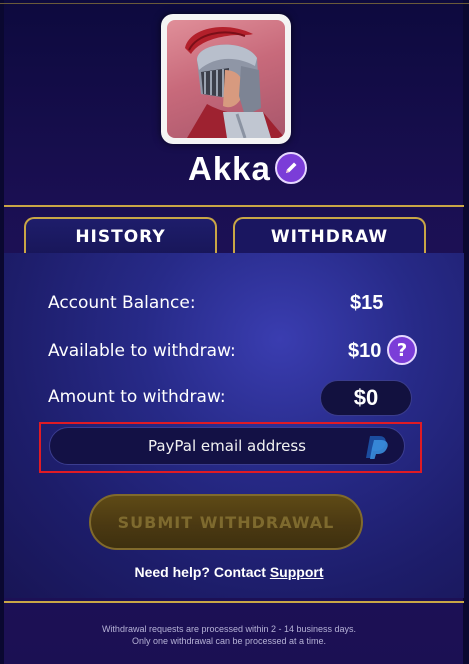 The image size is (469, 664). I want to click on help-line: Need help? Contact Support, so click(229, 572).